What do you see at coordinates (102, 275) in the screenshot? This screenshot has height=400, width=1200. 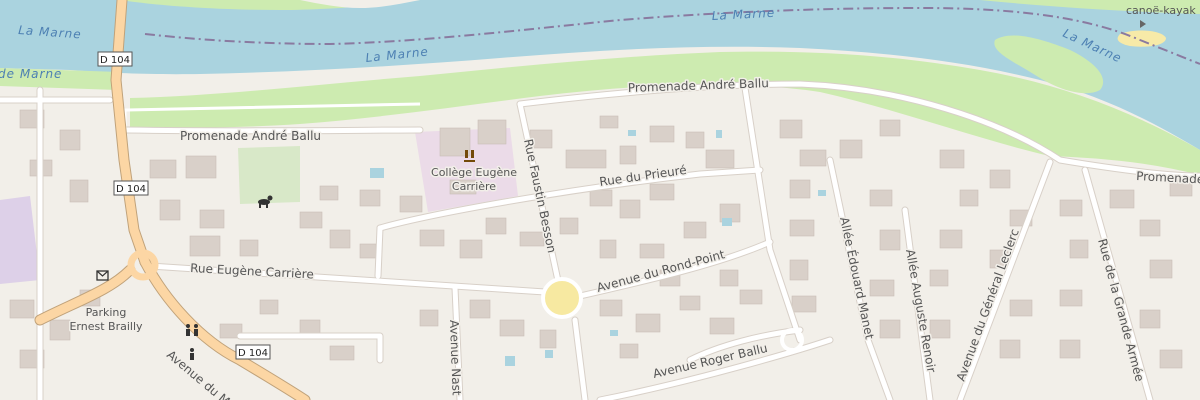 I see `post-office-icon` at bounding box center [102, 275].